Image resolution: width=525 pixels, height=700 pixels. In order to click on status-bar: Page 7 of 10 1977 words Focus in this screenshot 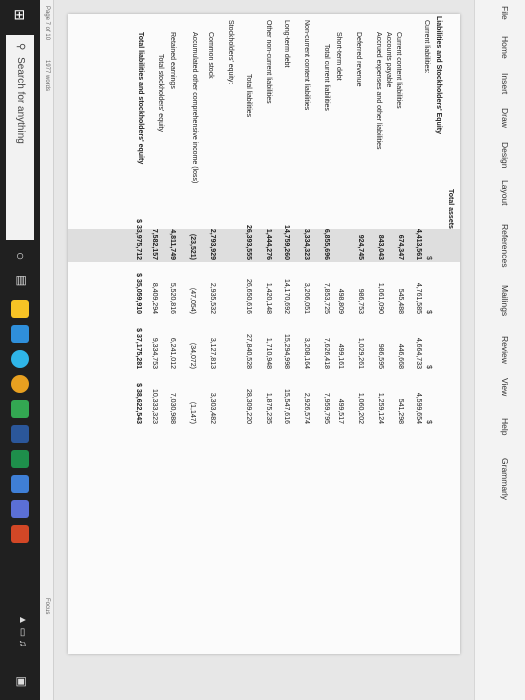, I will do `click(46, 350)`.